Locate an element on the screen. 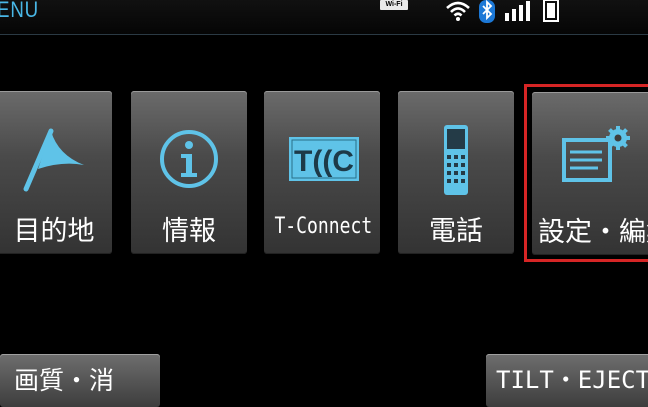 This screenshot has height=407, width=648. phone-icon is located at coordinates (456, 160).